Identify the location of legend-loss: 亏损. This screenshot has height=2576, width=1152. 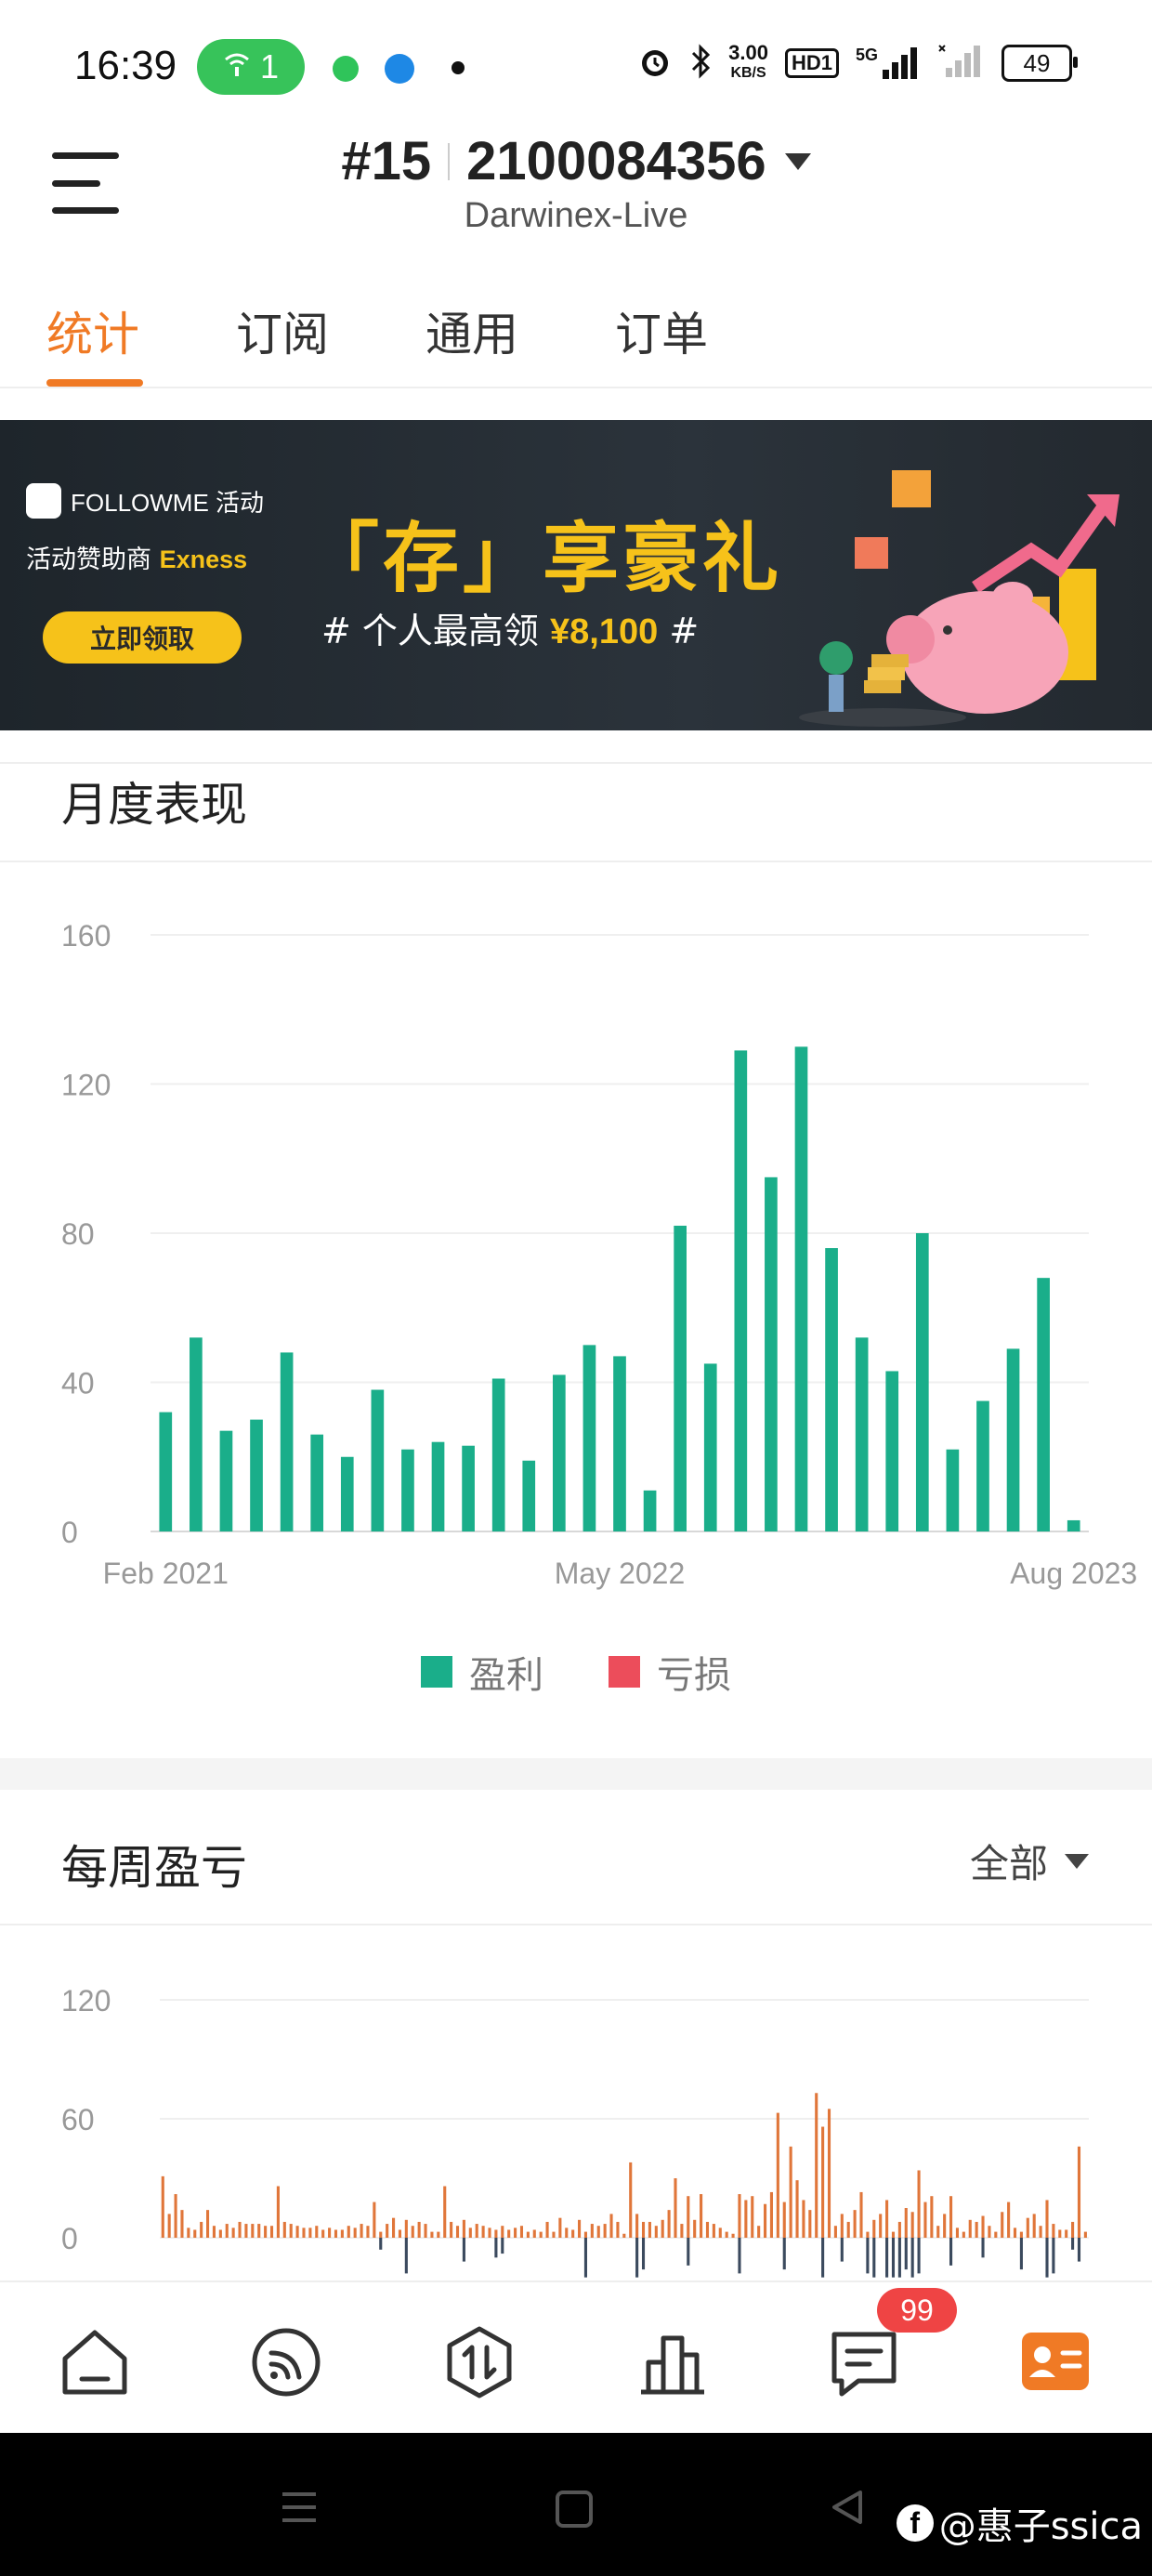
(670, 1672).